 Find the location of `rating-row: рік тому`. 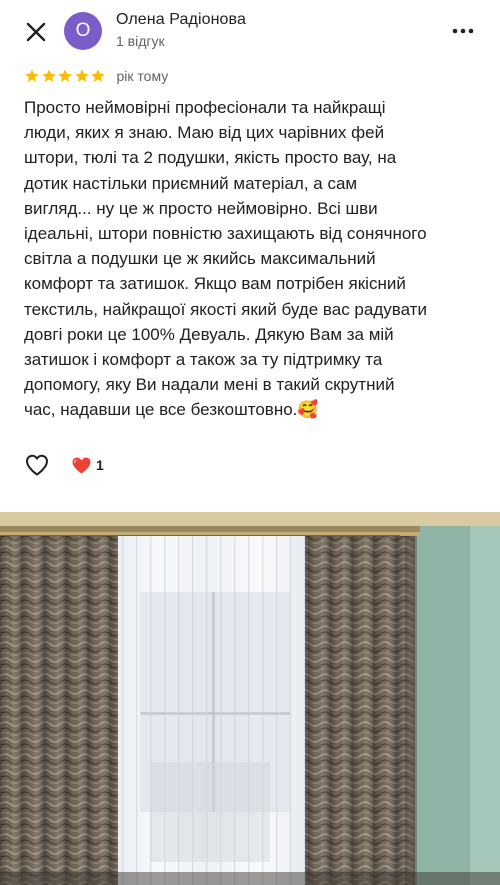

rating-row: рік тому is located at coordinates (96, 76).